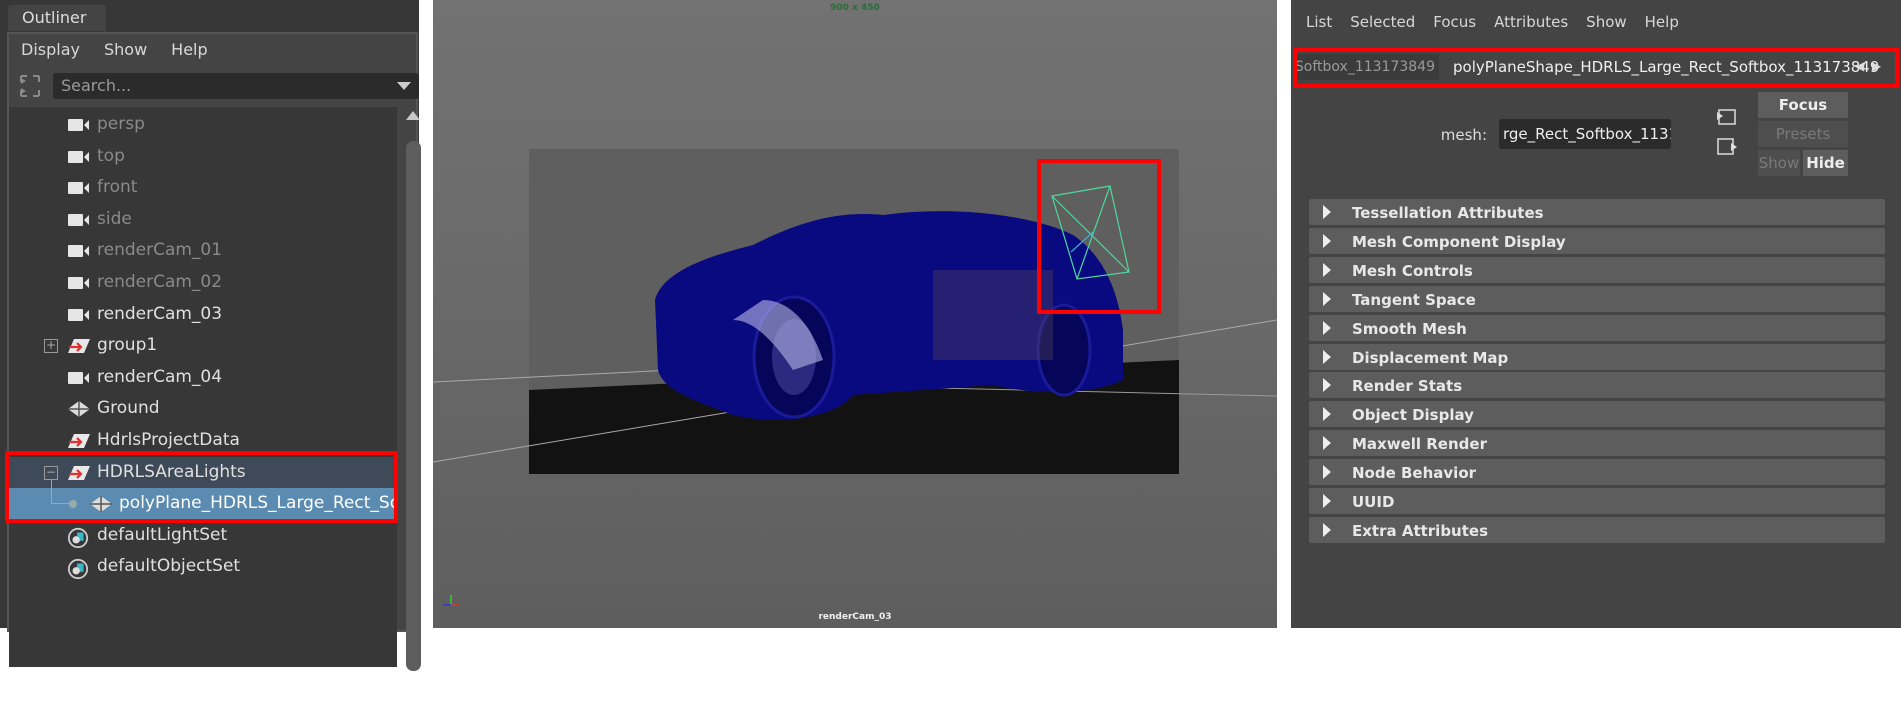  I want to click on section-title: Smooth Mesh, so click(1409, 328).